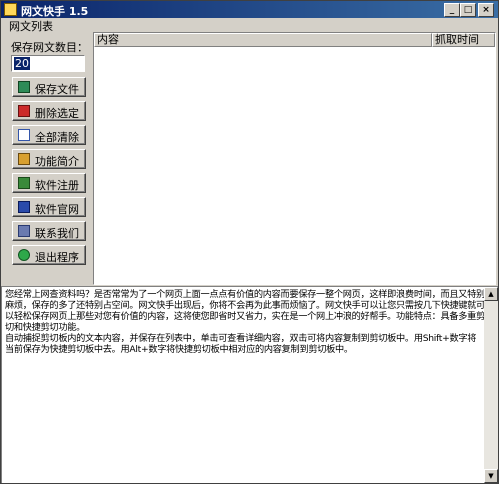 The width and height of the screenshot is (499, 484). What do you see at coordinates (24, 255) in the screenshot?
I see `exit-icon` at bounding box center [24, 255].